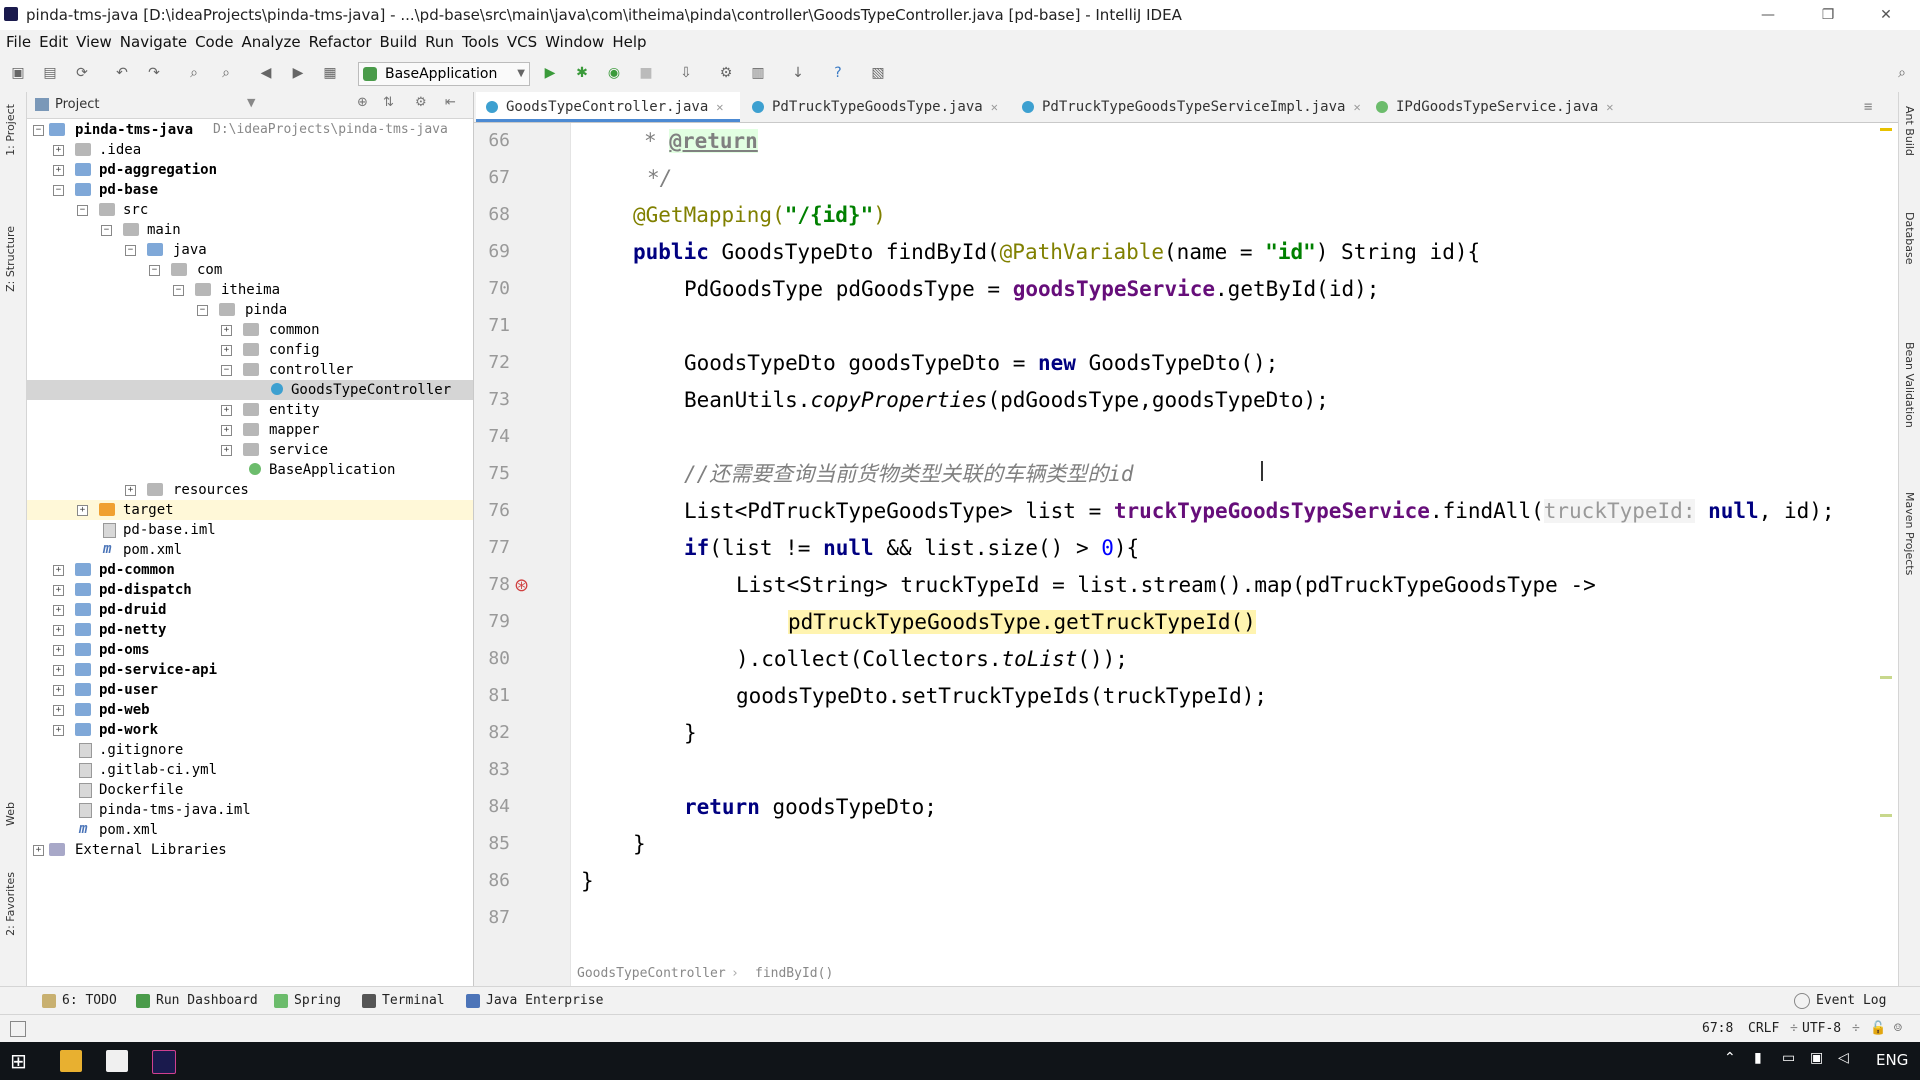 This screenshot has height=1080, width=1920. What do you see at coordinates (582, 73) in the screenshot?
I see `debug-icon: ✱` at bounding box center [582, 73].